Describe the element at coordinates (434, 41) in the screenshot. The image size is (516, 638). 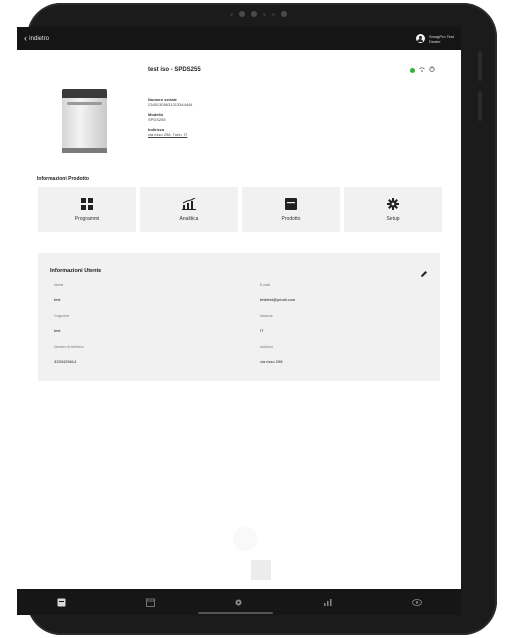
I see `user-role: Dealer` at that location.